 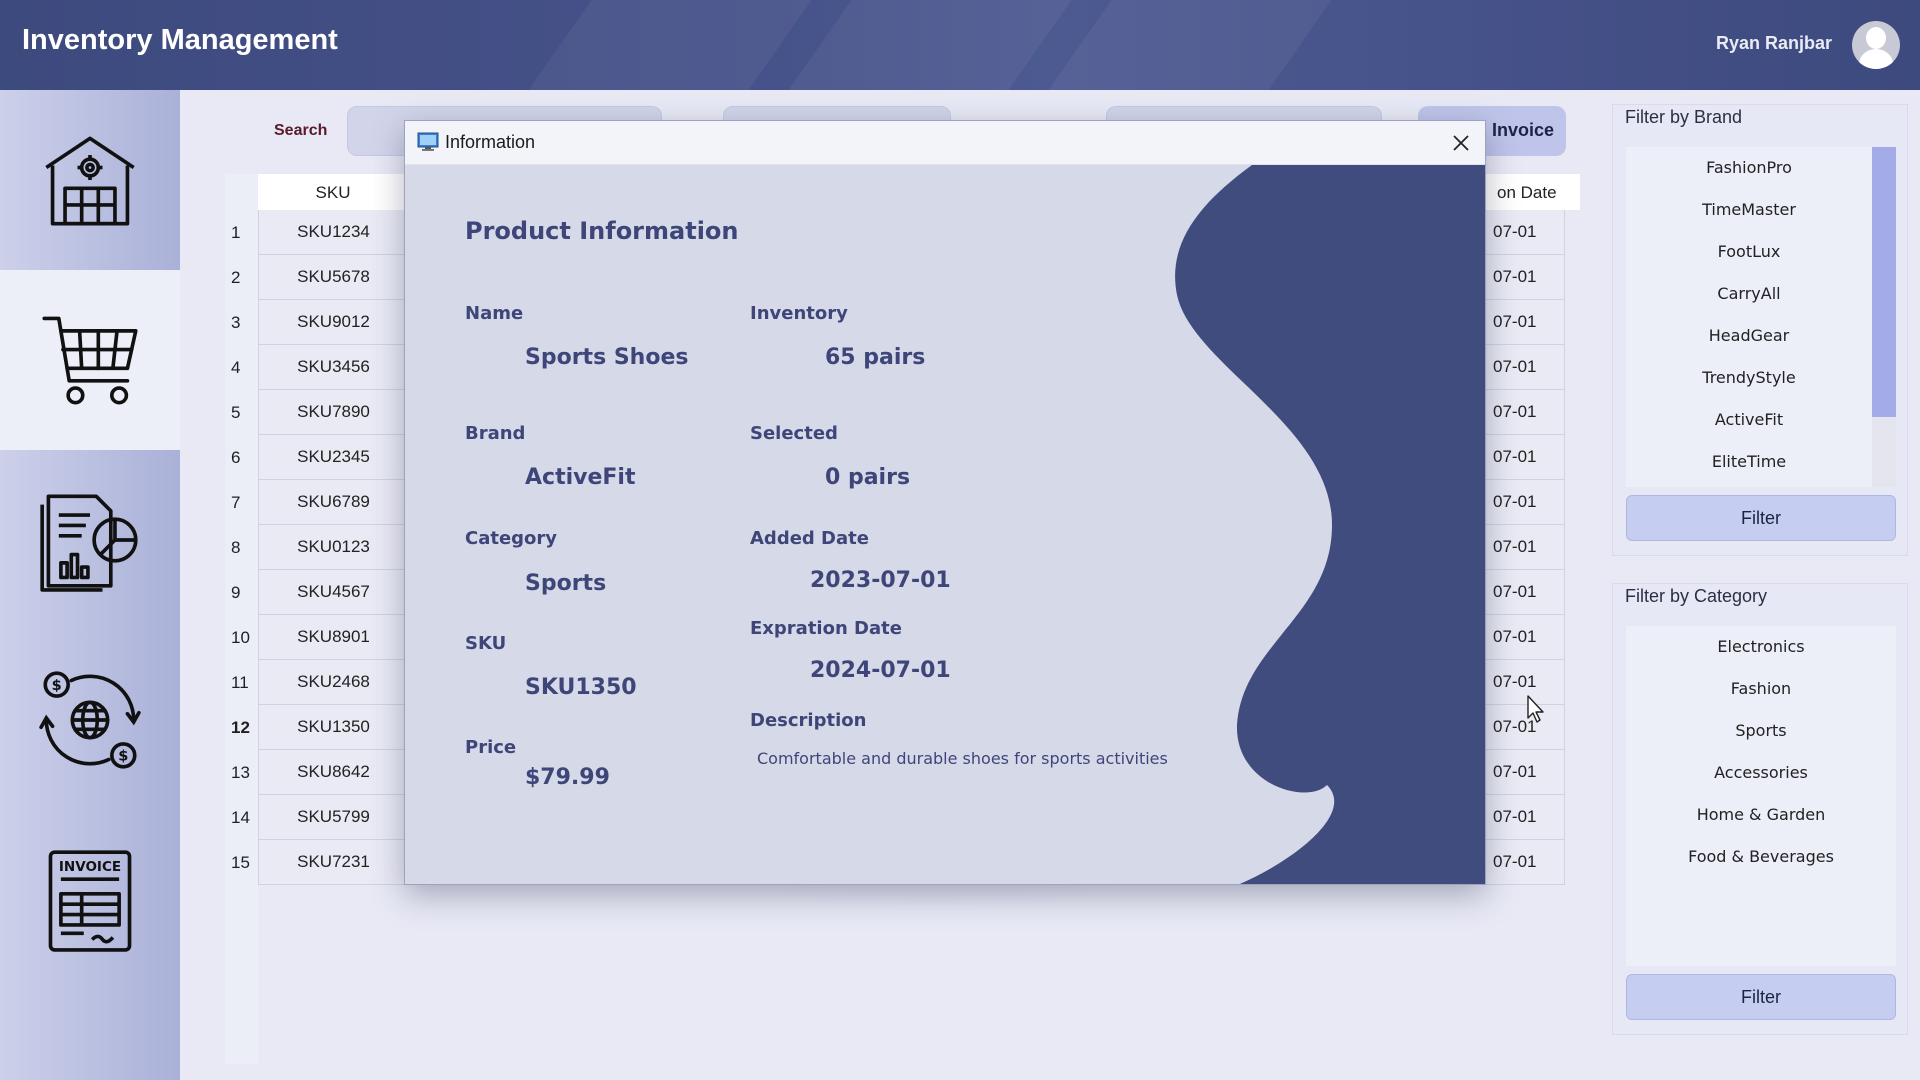 What do you see at coordinates (566, 583) in the screenshot?
I see `category-value: Sports` at bounding box center [566, 583].